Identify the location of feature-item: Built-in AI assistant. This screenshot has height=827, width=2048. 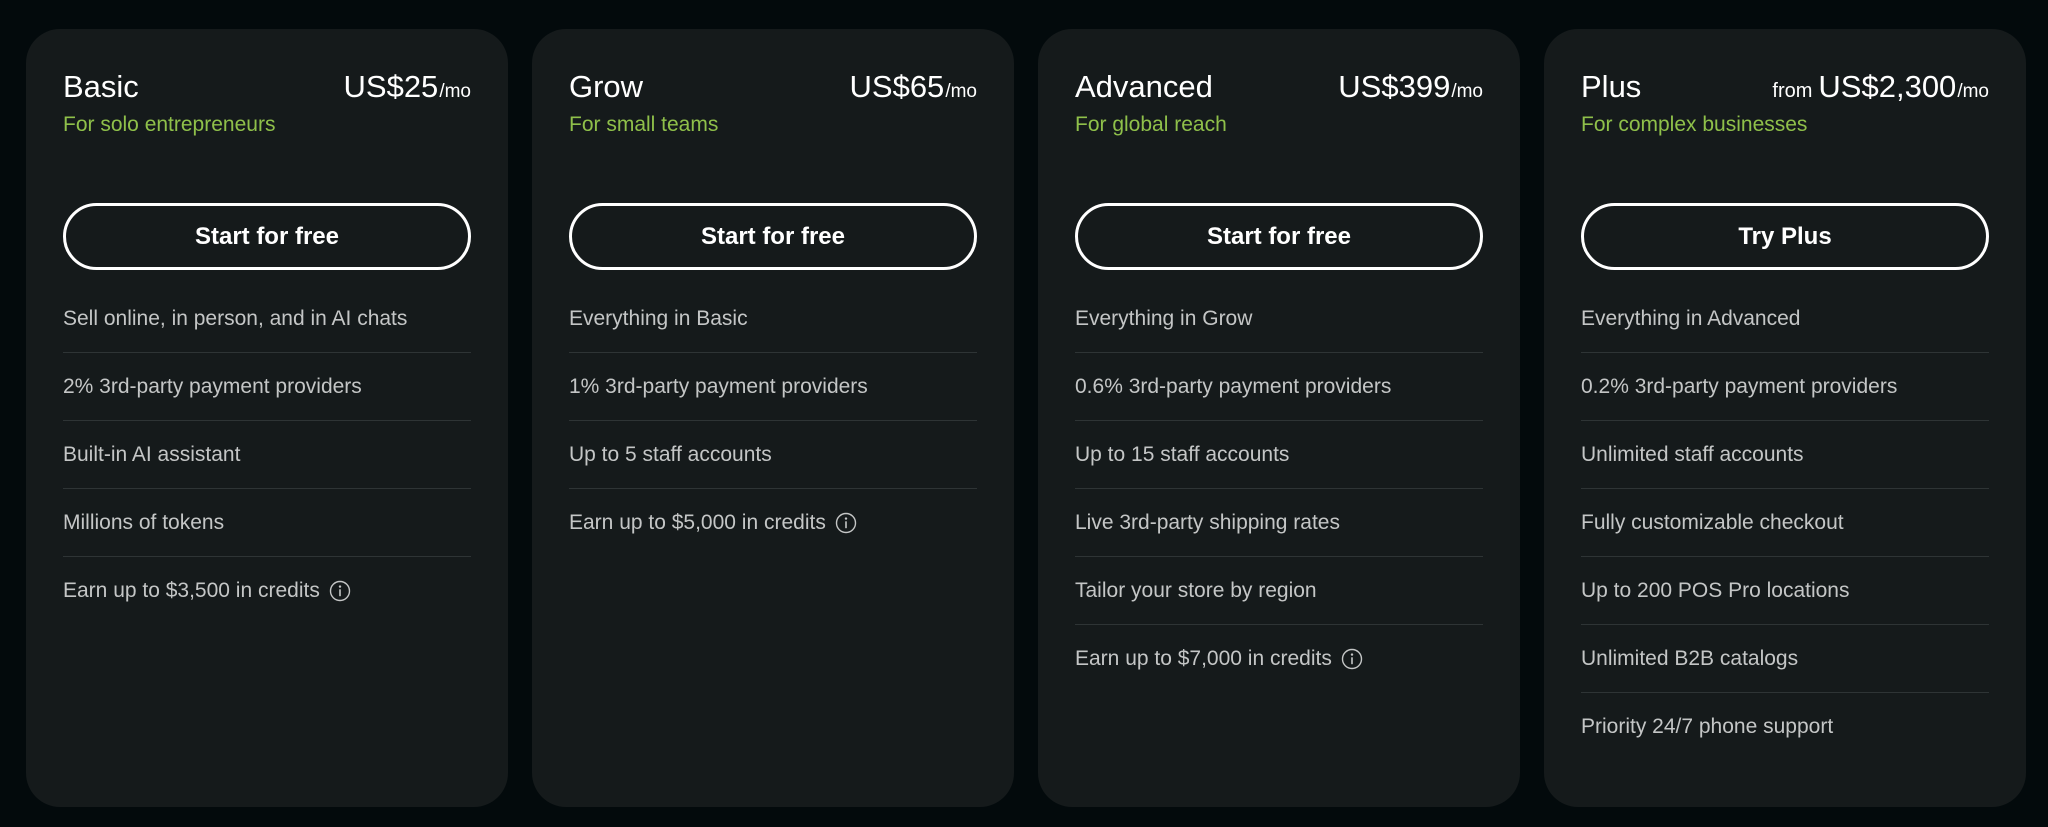
(267, 455).